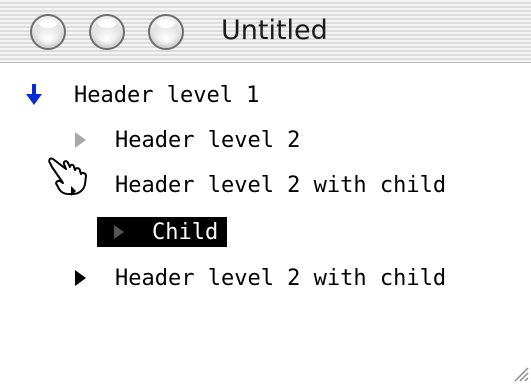 This screenshot has height=384, width=531. I want to click on outline-row-child-selected: Child, so click(265, 233).